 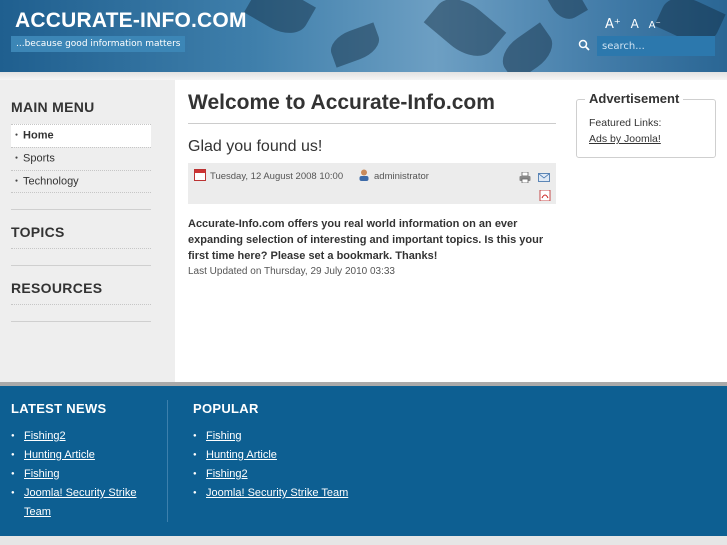 What do you see at coordinates (98, 44) in the screenshot?
I see `site-tagline: ...because good information matters` at bounding box center [98, 44].